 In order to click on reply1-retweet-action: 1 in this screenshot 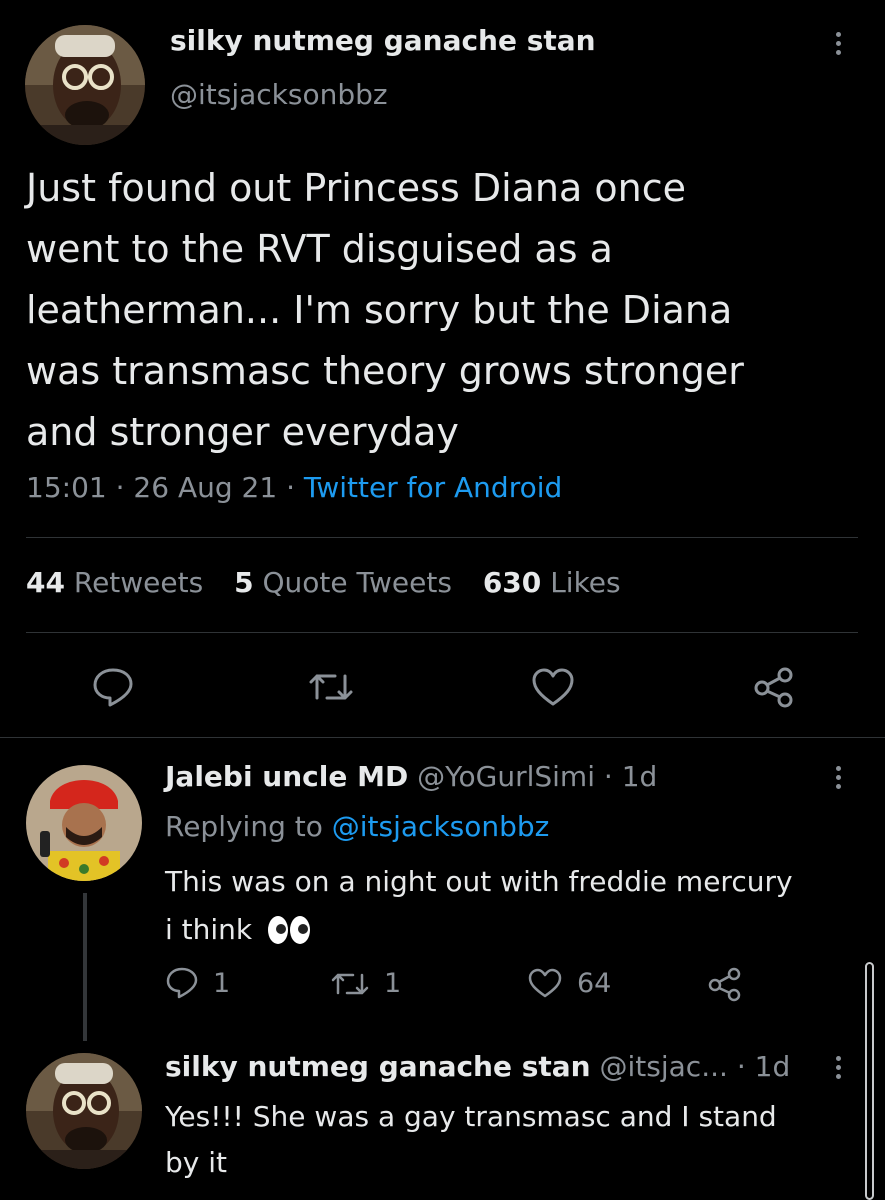, I will do `click(365, 983)`.